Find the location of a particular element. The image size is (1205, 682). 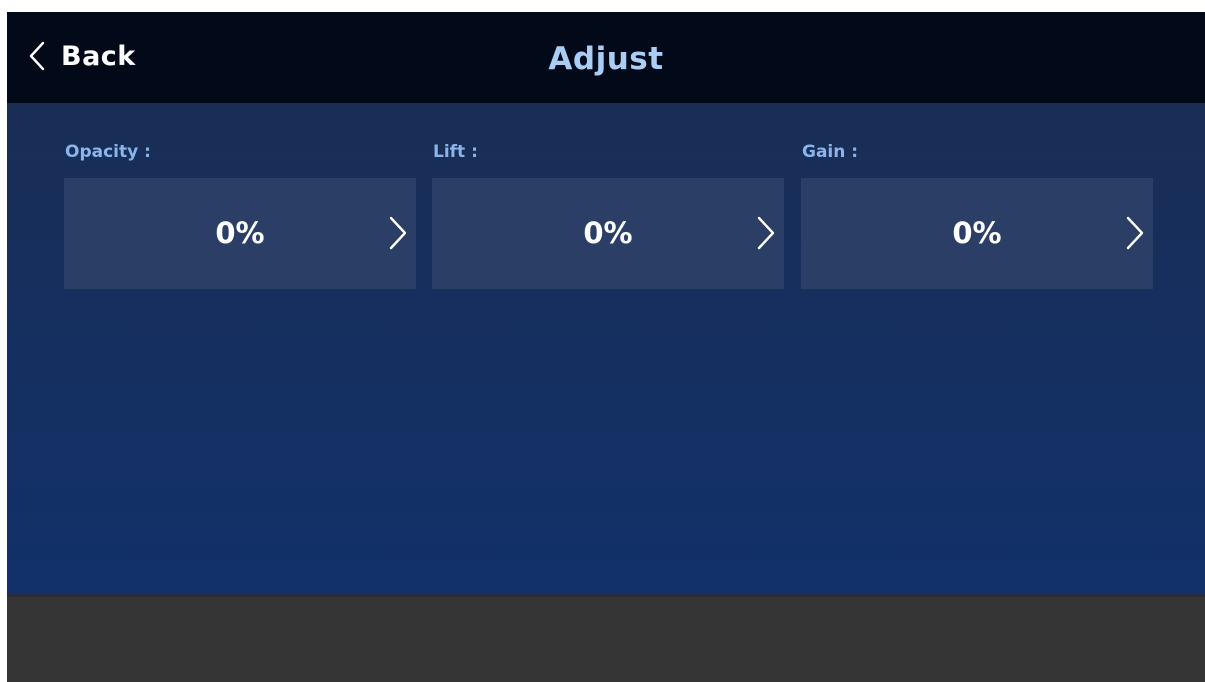

lift-value: 0% is located at coordinates (608, 233).